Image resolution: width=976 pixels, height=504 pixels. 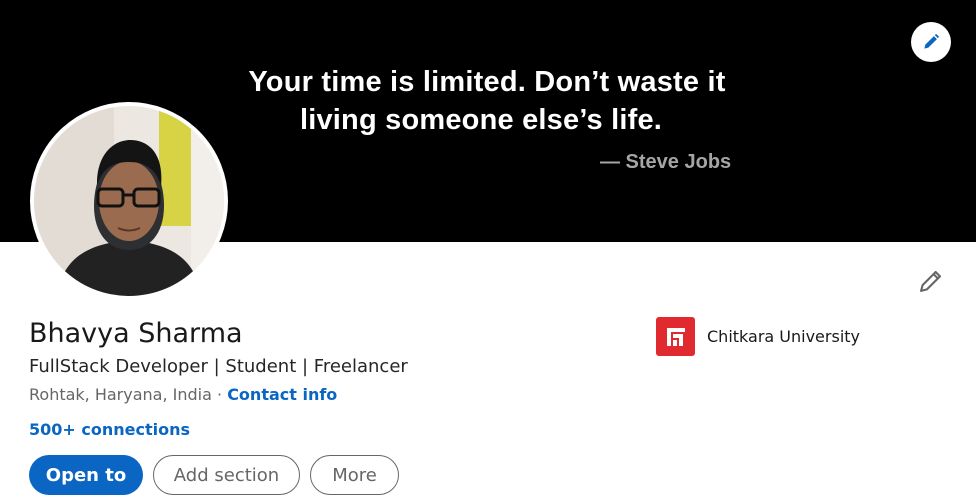 I want to click on open-to-button: Open to, so click(x=86, y=475).